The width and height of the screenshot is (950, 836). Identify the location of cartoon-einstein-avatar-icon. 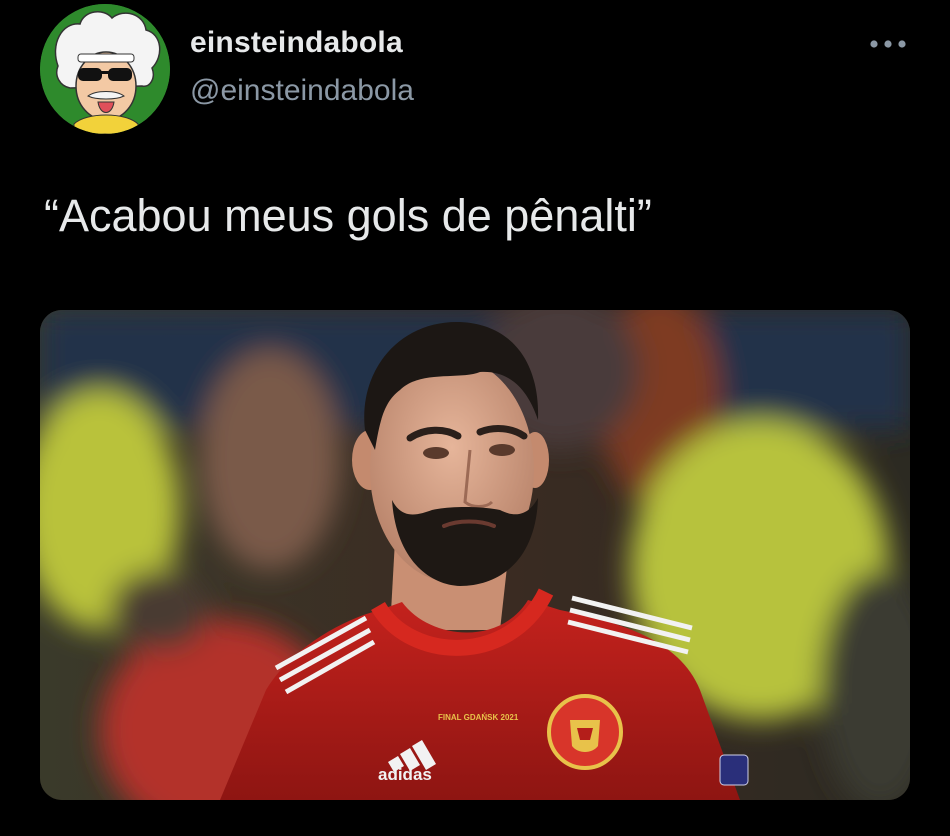
(105, 69).